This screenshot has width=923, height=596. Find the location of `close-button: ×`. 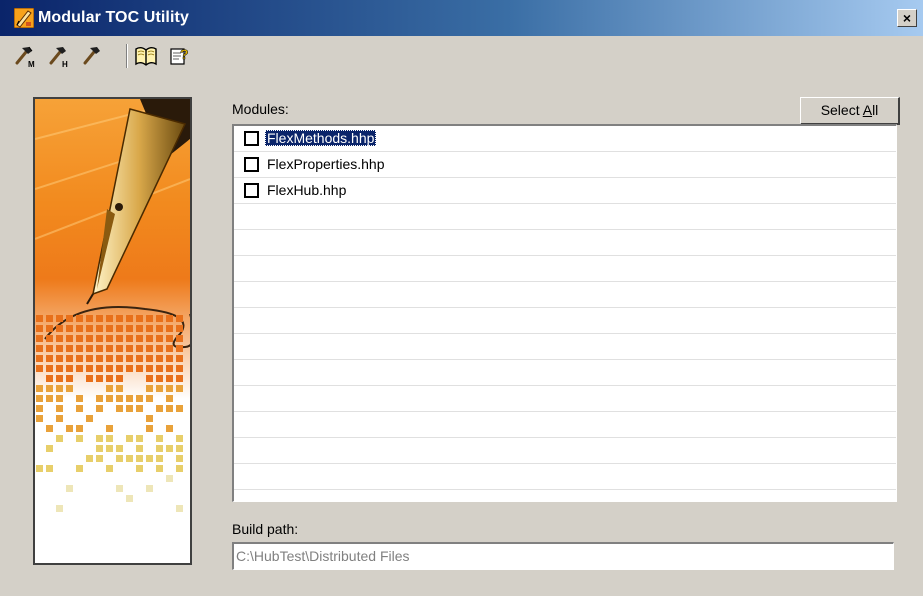

close-button: × is located at coordinates (907, 18).